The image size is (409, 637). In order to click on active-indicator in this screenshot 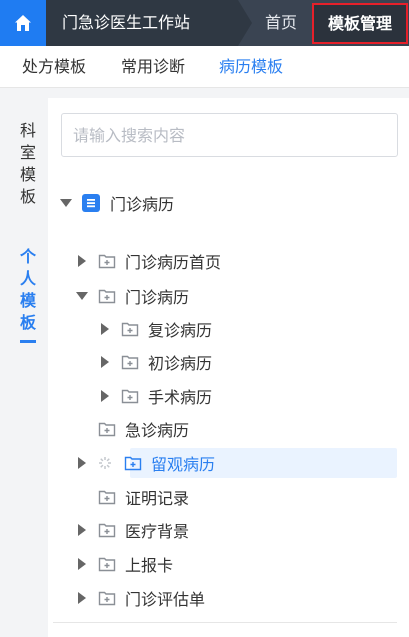, I will do `click(28, 341)`.